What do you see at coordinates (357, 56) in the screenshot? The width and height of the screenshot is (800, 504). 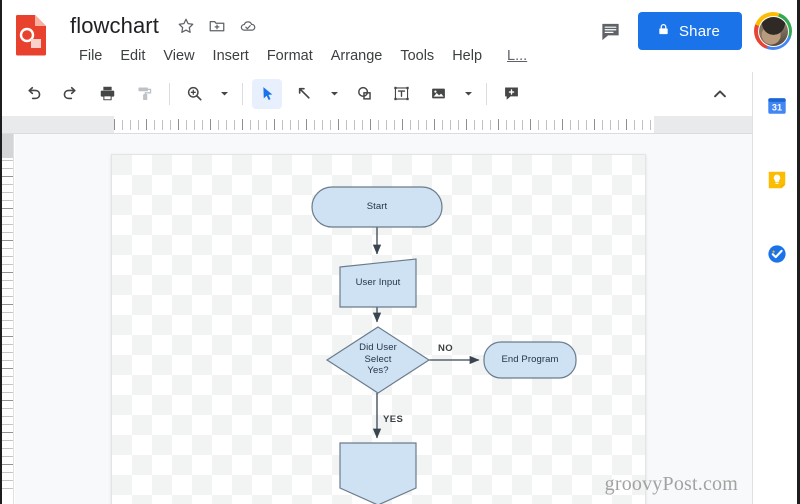 I see `menu-item-arrange: Arrange` at bounding box center [357, 56].